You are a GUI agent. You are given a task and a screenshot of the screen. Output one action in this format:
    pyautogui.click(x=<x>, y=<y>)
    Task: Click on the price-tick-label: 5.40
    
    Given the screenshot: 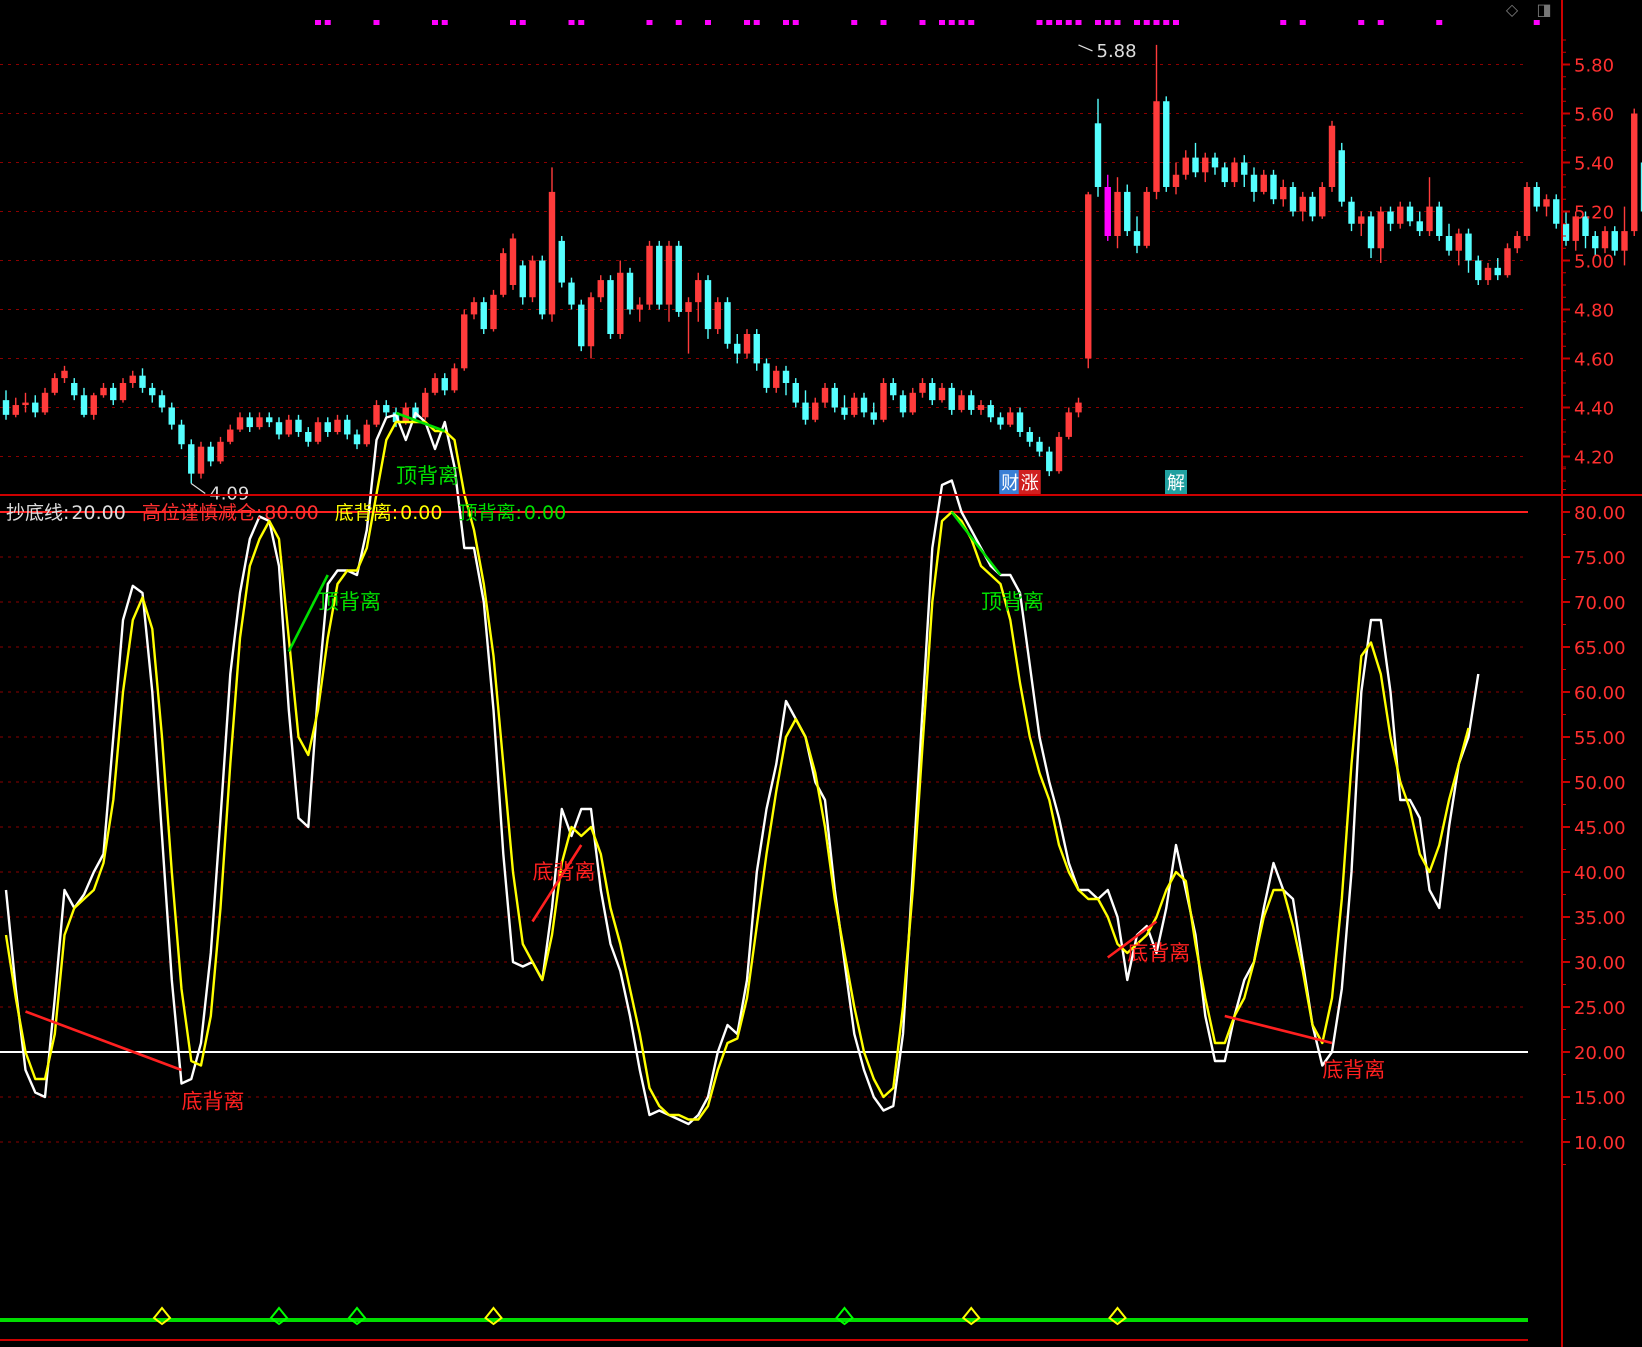 What is the action you would take?
    pyautogui.click(x=1594, y=164)
    